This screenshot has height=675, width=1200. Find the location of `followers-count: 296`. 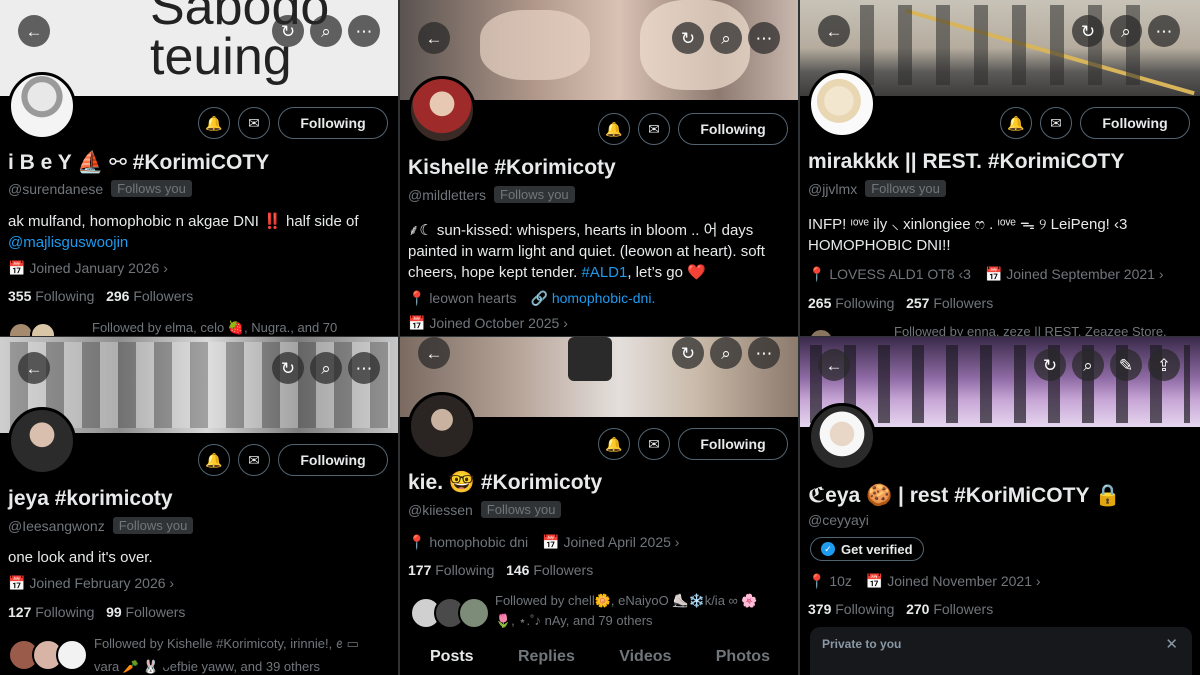

followers-count: 296 is located at coordinates (117, 296).